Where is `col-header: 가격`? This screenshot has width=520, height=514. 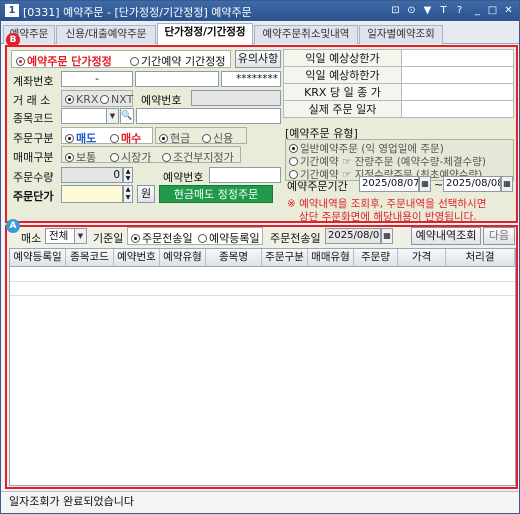 col-header: 가격 is located at coordinates (422, 258).